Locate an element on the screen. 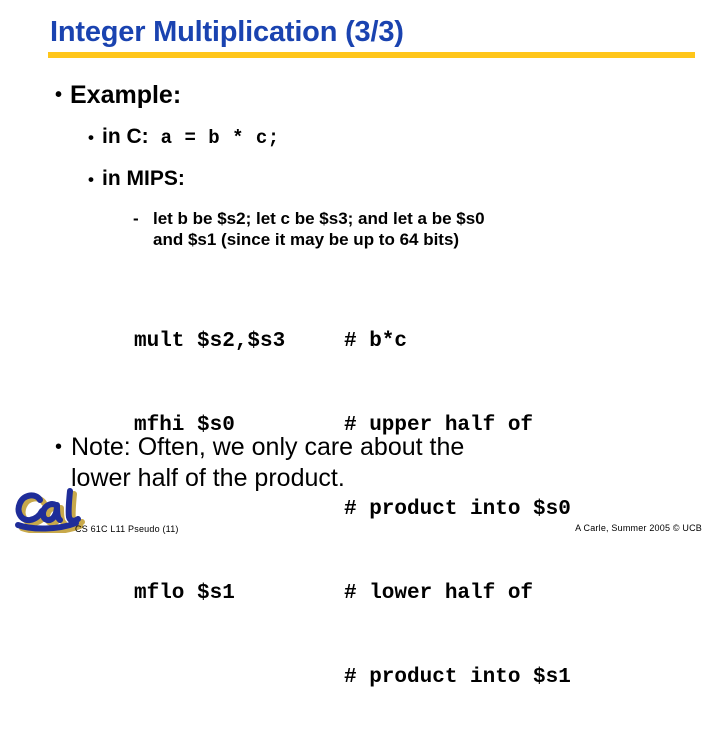  code-line: mflo $s1 # lower half of is located at coordinates (352, 594).